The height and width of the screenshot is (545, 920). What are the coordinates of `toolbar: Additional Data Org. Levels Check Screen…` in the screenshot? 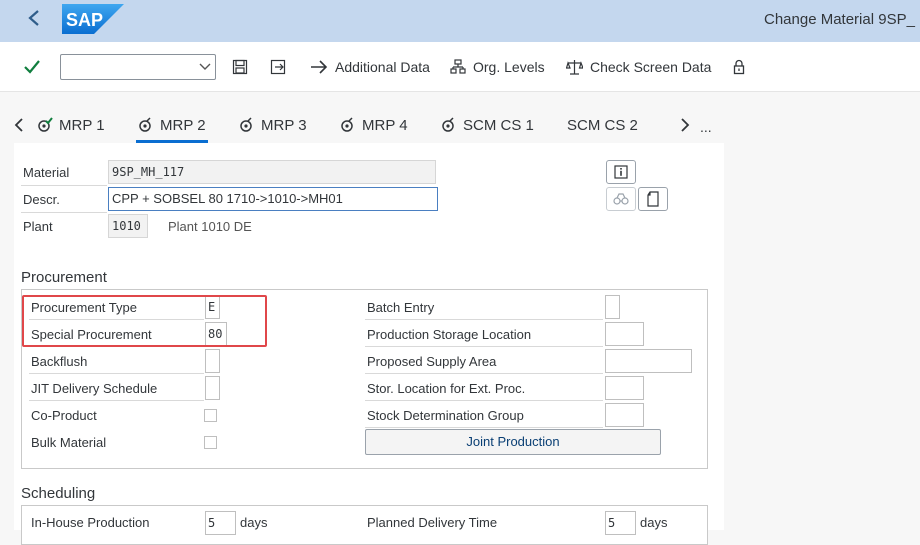 It's located at (460, 67).